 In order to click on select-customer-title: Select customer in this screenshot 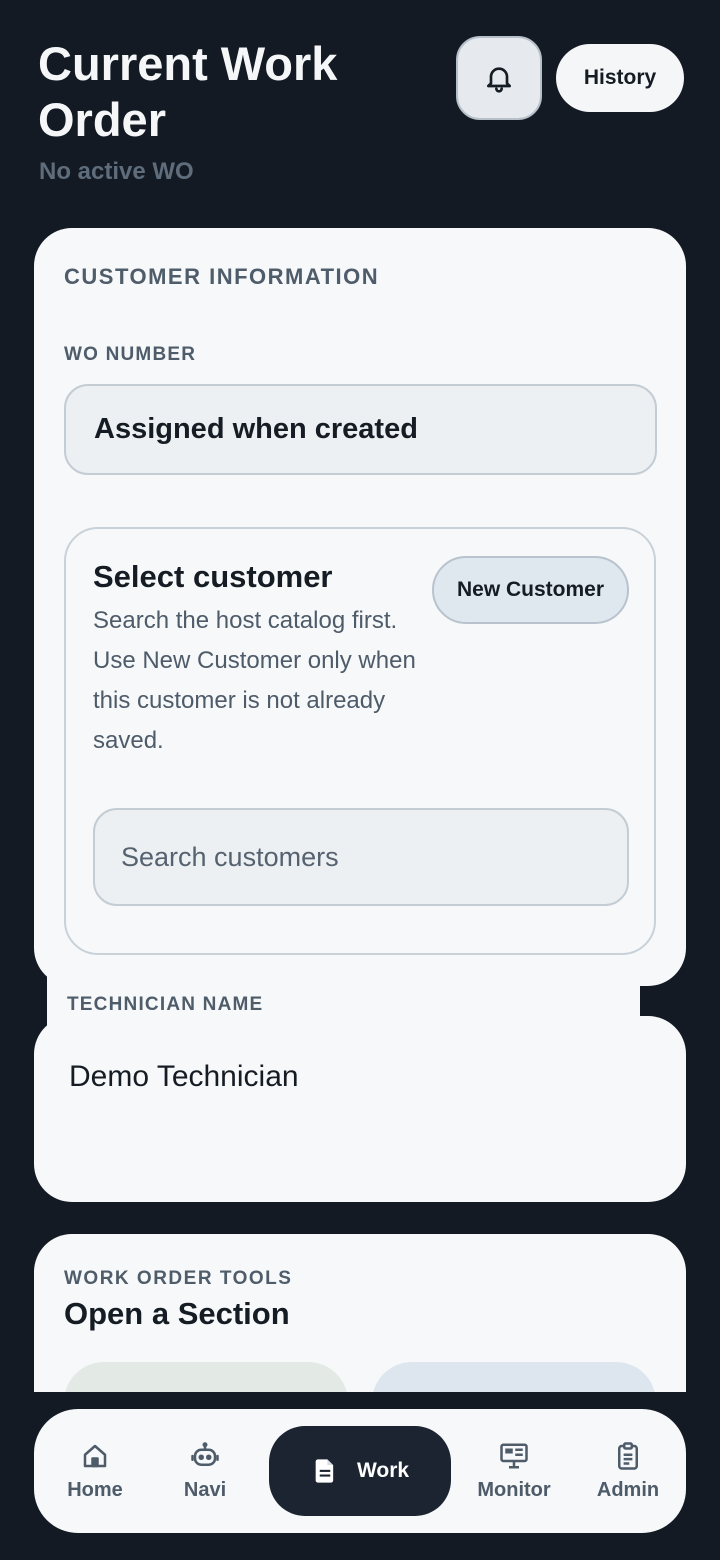, I will do `click(213, 576)`.